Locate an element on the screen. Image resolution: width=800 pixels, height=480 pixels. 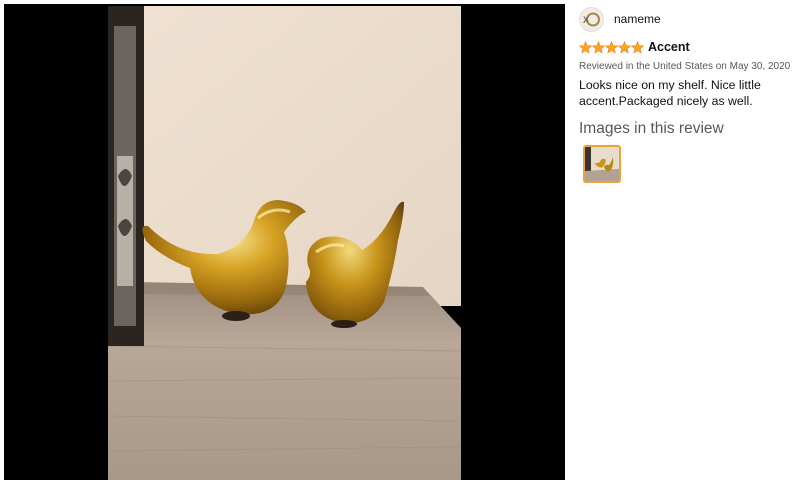
star-rating is located at coordinates (611, 47).